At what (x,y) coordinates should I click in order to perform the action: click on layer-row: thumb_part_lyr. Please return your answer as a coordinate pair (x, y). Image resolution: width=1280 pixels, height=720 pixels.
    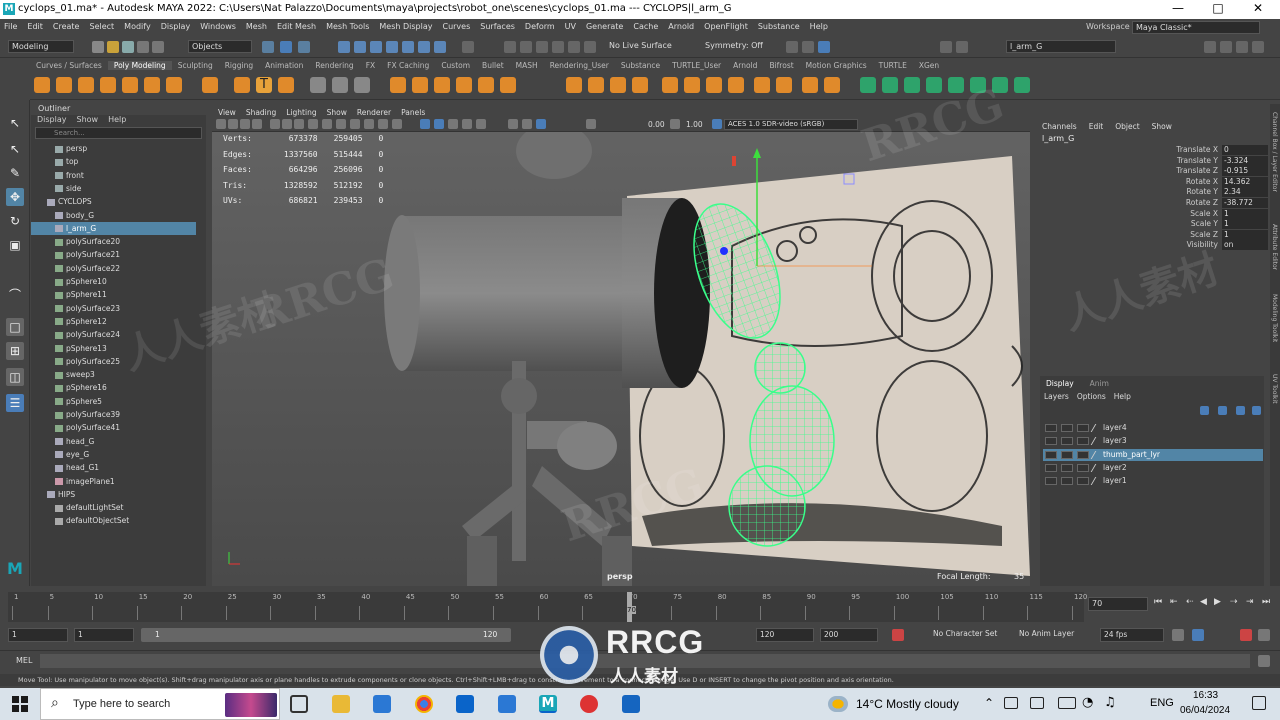
    Looking at the image, I should click on (1153, 454).